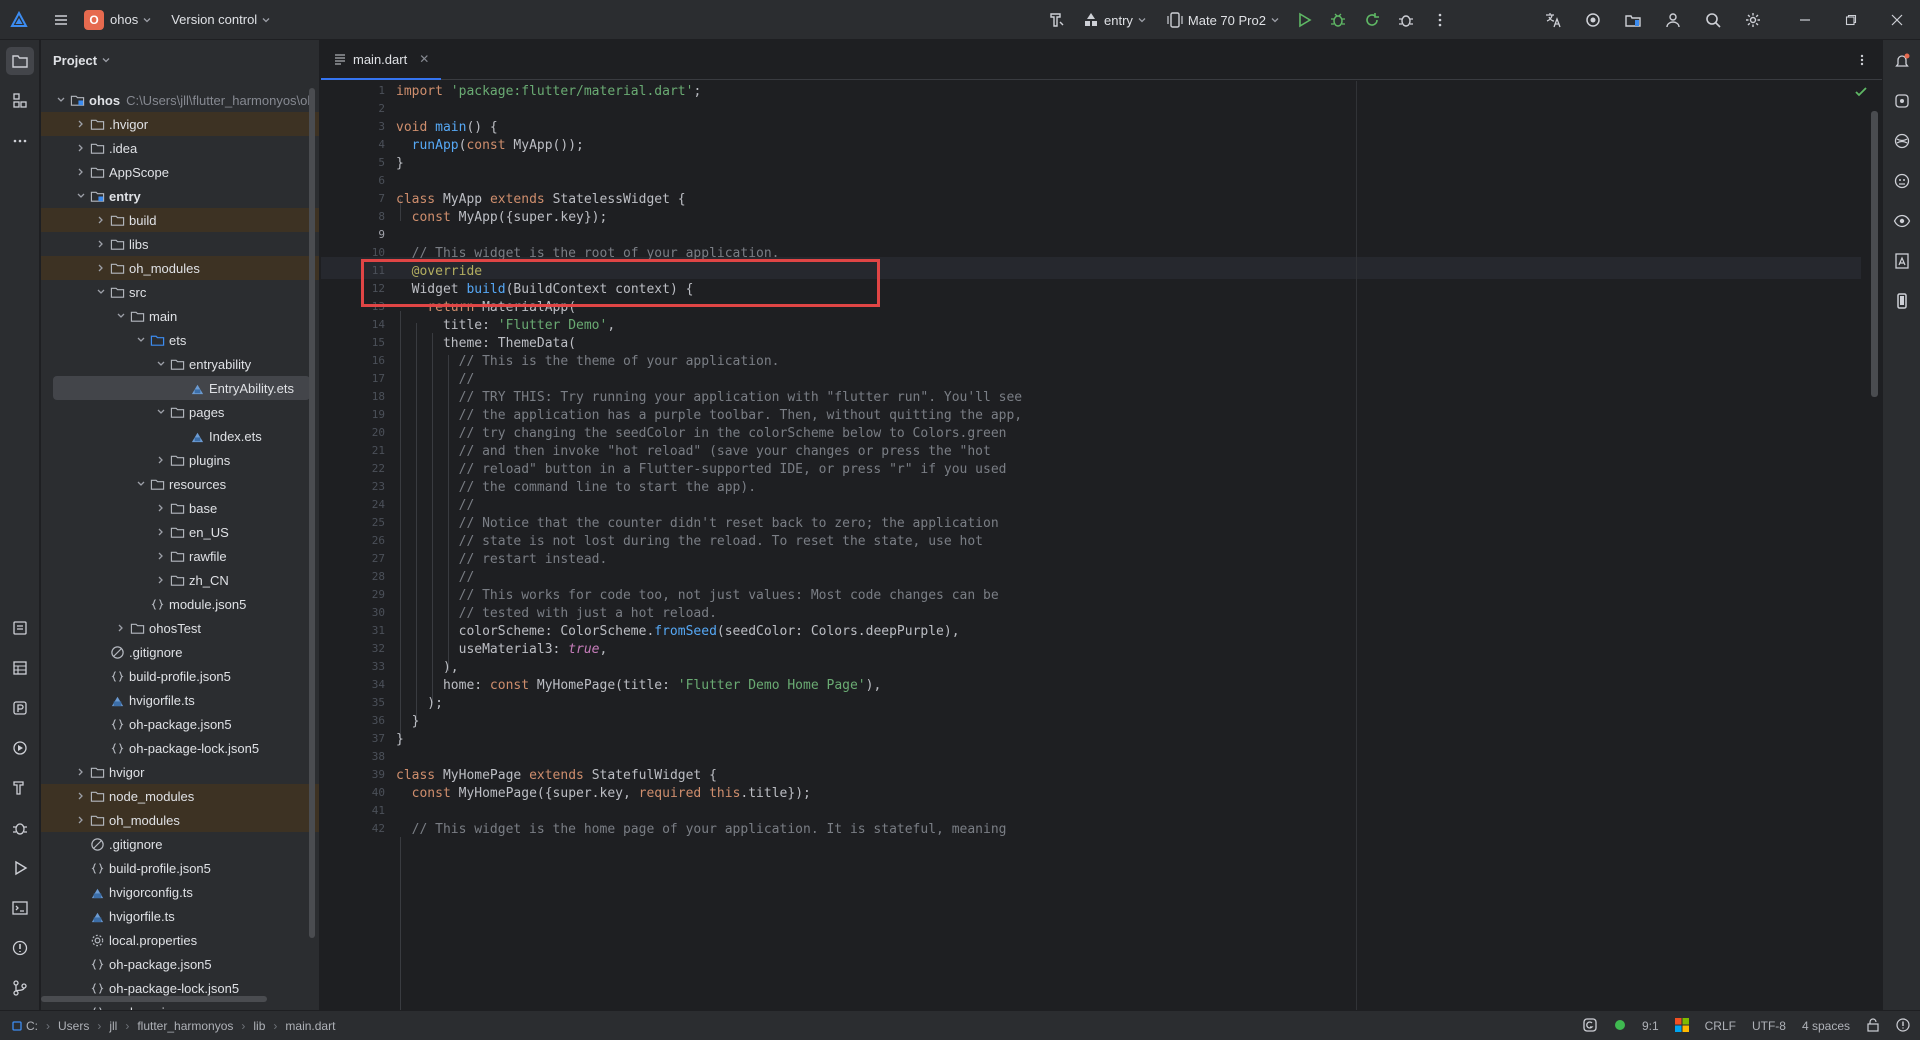  What do you see at coordinates (1720, 1026) in the screenshot?
I see `line-separator: CRLF` at bounding box center [1720, 1026].